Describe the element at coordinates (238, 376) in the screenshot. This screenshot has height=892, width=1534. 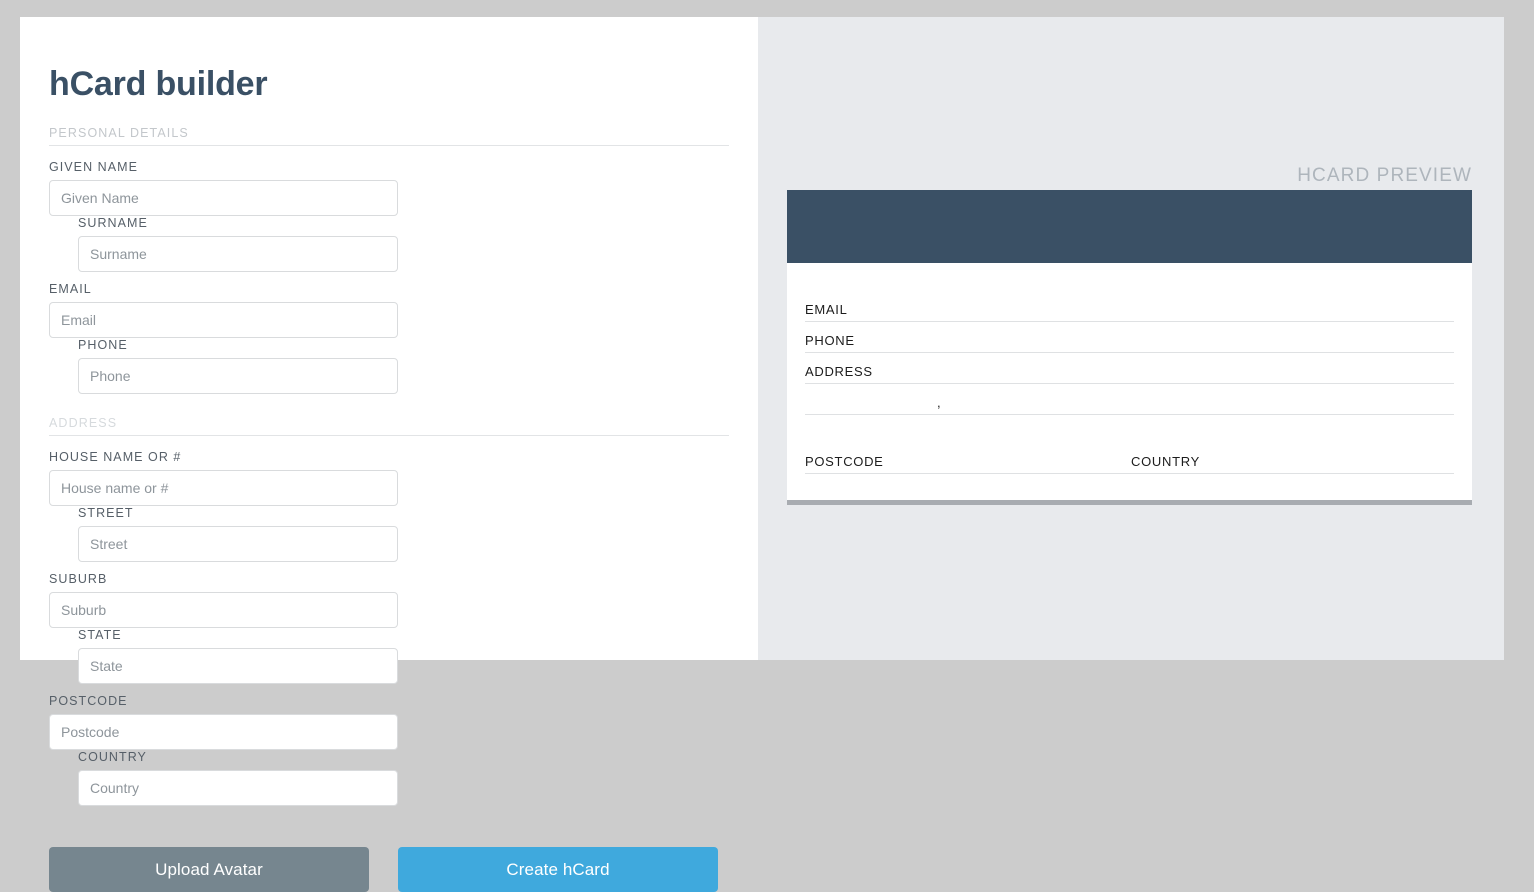
I see `phone-input` at that location.